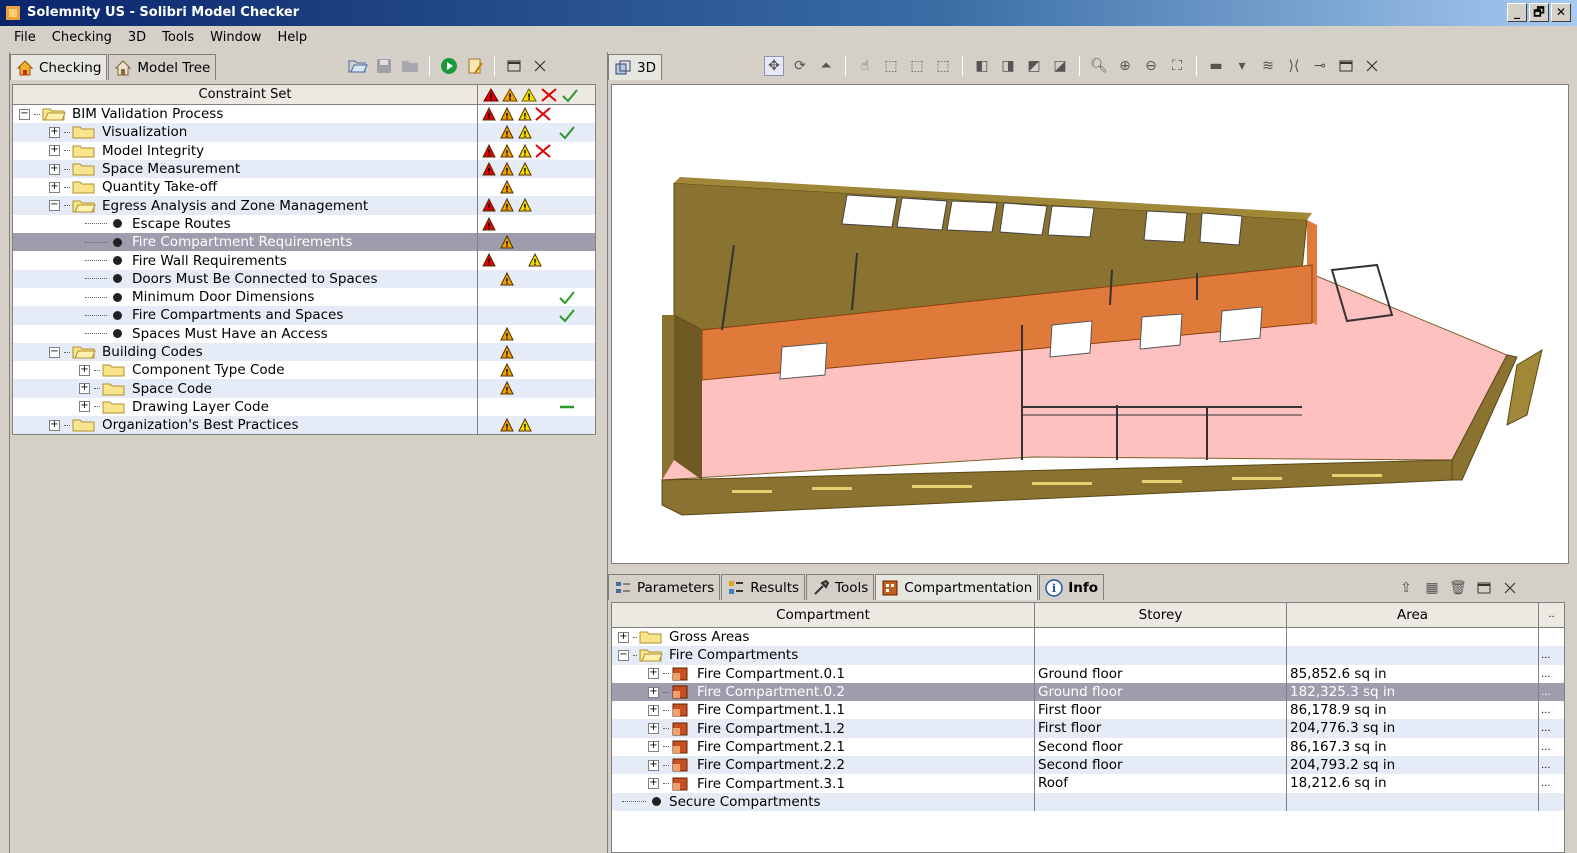  Describe the element at coordinates (304, 370) in the screenshot. I see `tree-row: + Component Type Code!` at that location.